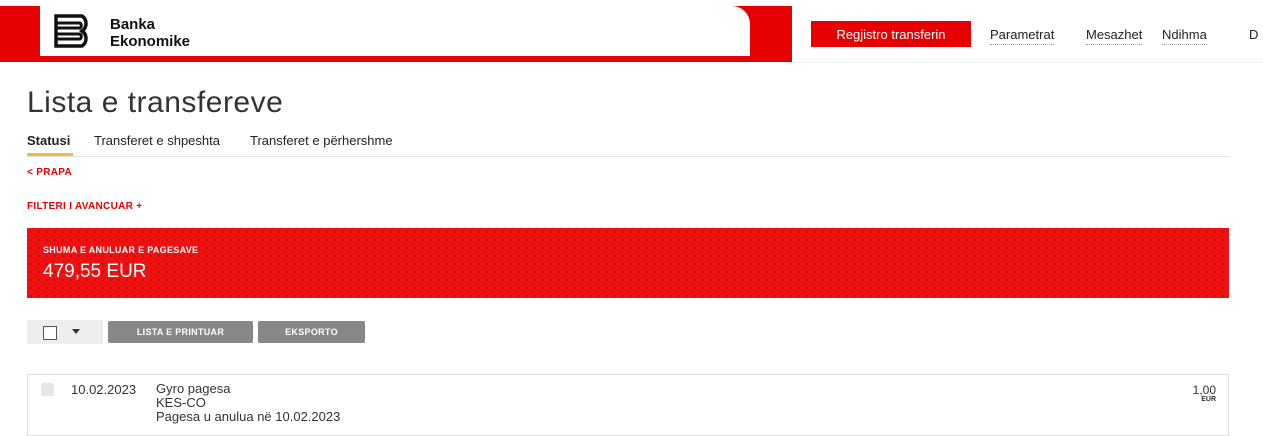 The image size is (1263, 436). What do you see at coordinates (1208, 399) in the screenshot?
I see `transfer-currency: EUR` at bounding box center [1208, 399].